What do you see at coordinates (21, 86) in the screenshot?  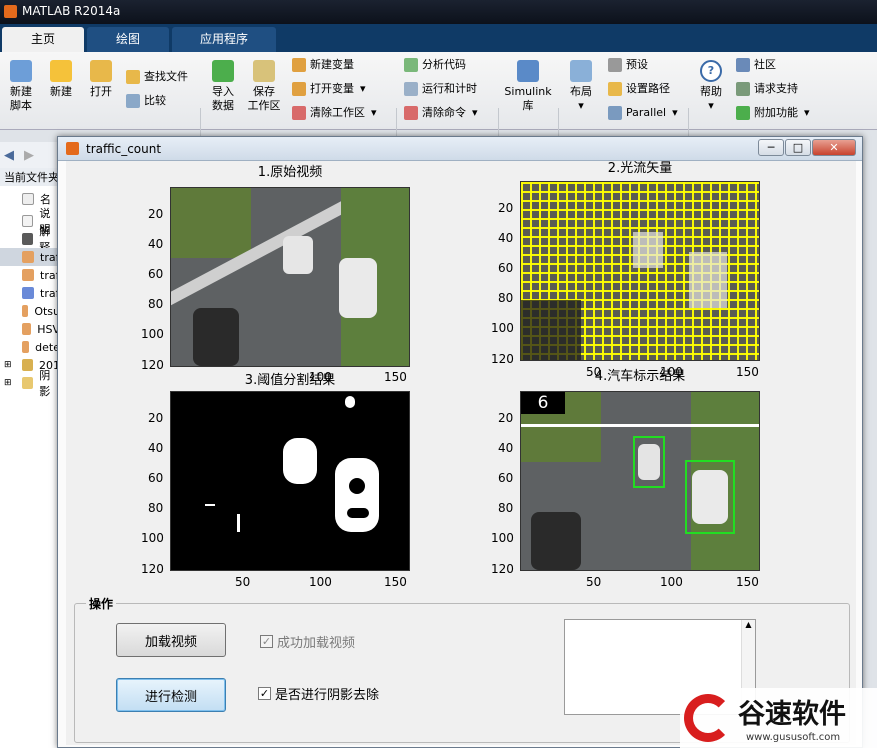 I see `new-script-button: 新建 脚本` at bounding box center [21, 86].